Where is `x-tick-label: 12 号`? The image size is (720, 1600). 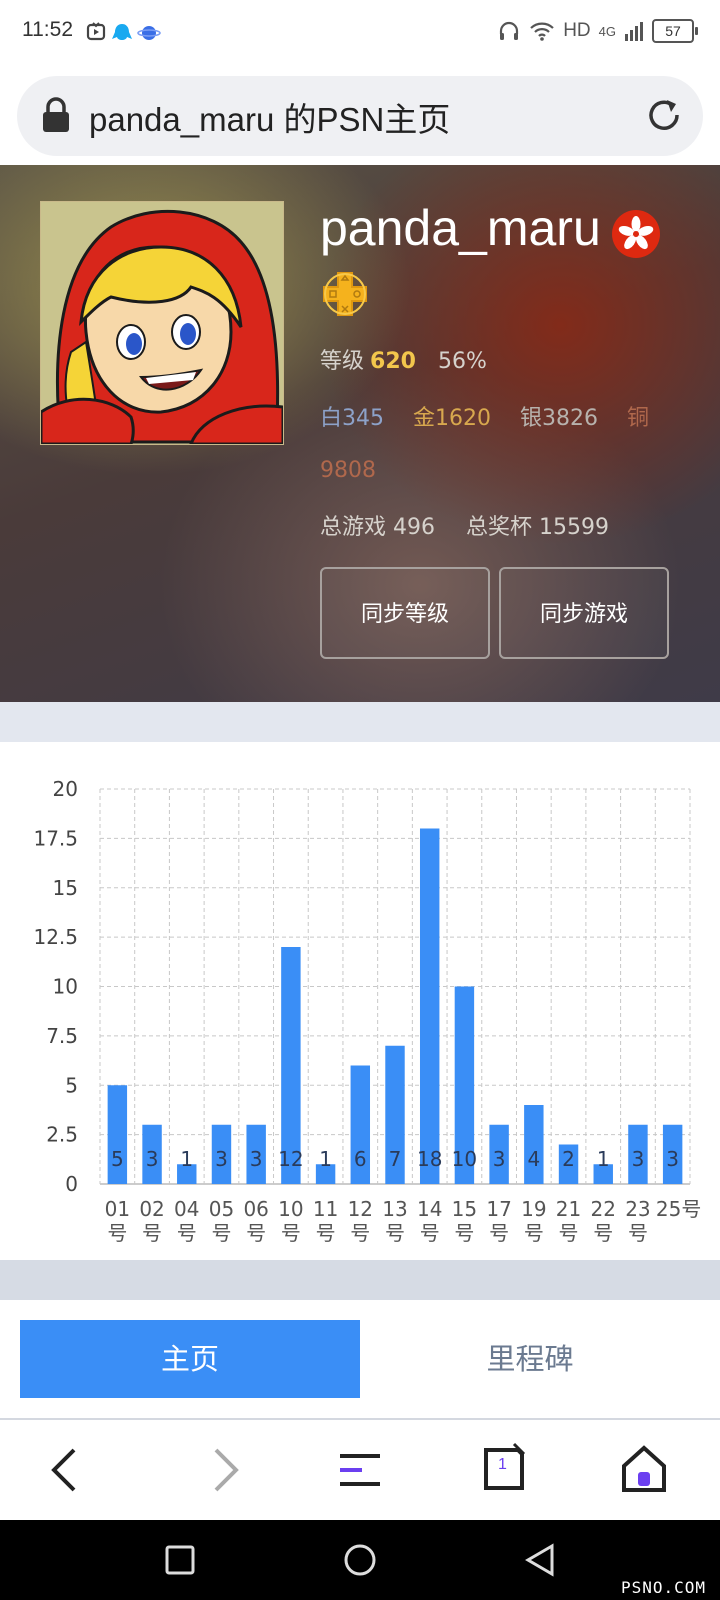 x-tick-label: 12 号 is located at coordinates (360, 1221).